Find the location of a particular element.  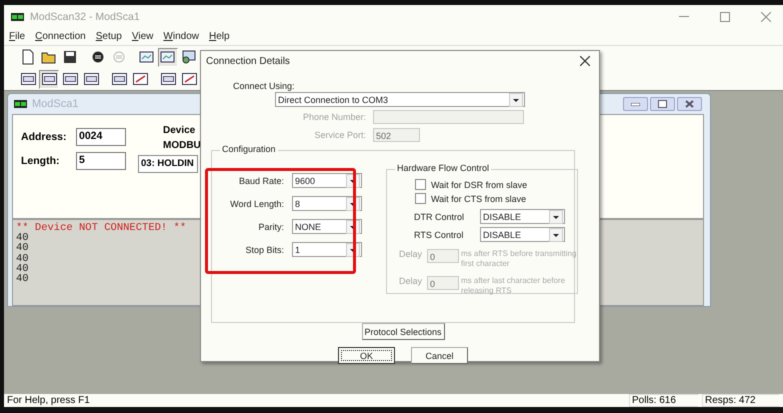

checkbox: Wait for DSR from slave is located at coordinates (496, 184).